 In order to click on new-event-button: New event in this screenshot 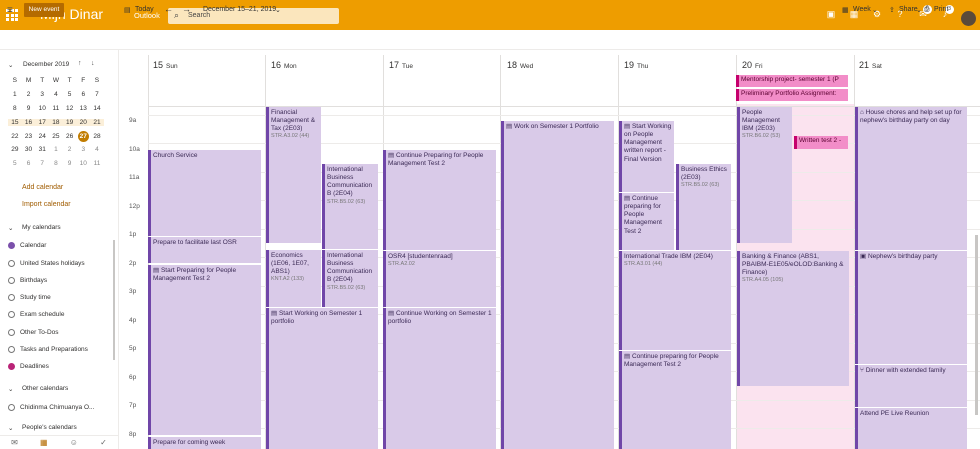, I will do `click(44, 10)`.